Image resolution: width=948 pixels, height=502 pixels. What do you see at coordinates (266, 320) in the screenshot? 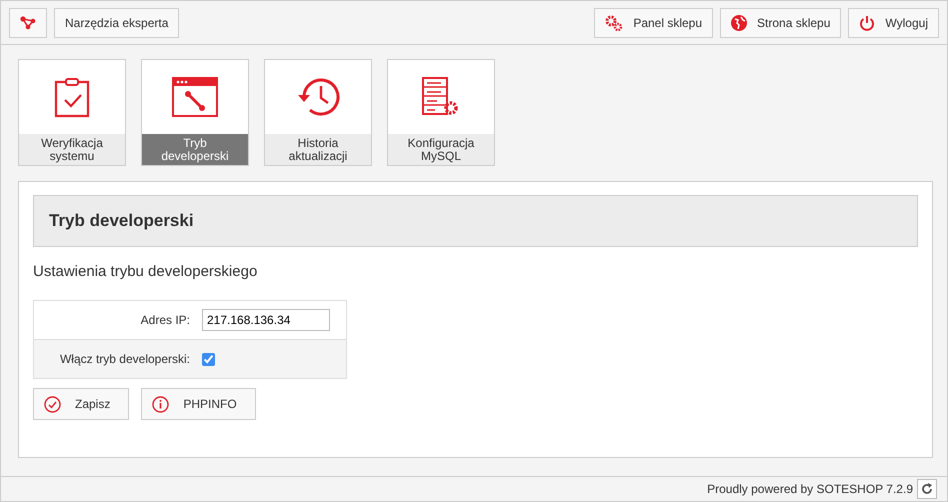
I see `ip-input-field: 217.168.136.34` at bounding box center [266, 320].